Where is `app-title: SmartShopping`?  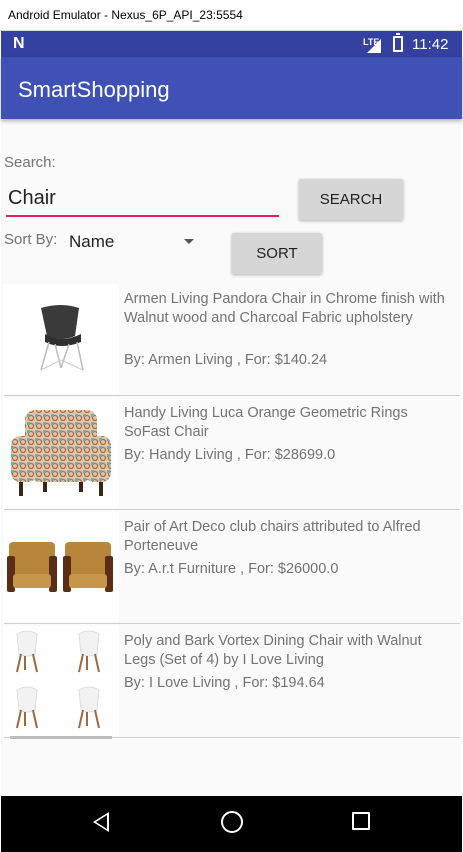 app-title: SmartShopping is located at coordinates (94, 89).